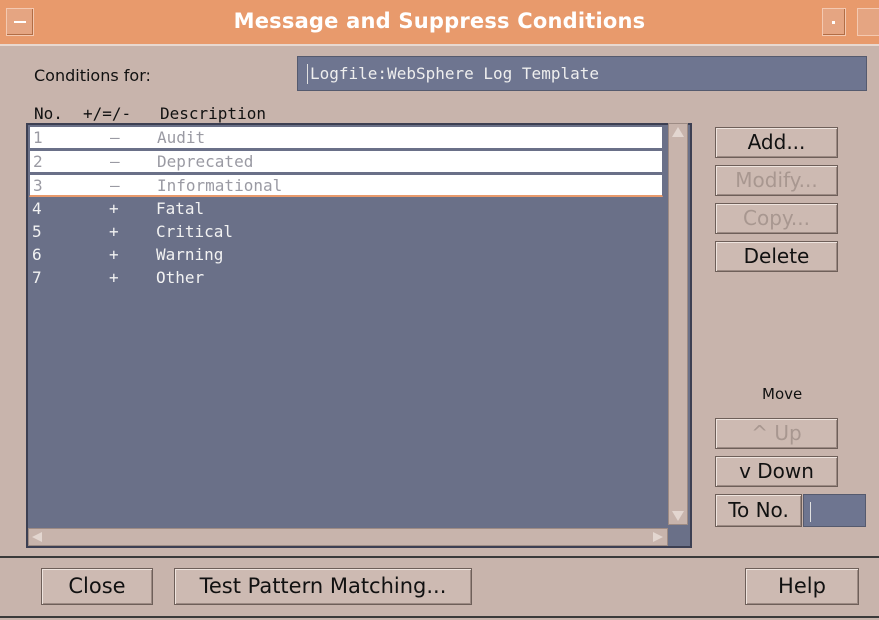  What do you see at coordinates (38, 161) in the screenshot?
I see `row-number: 2` at bounding box center [38, 161].